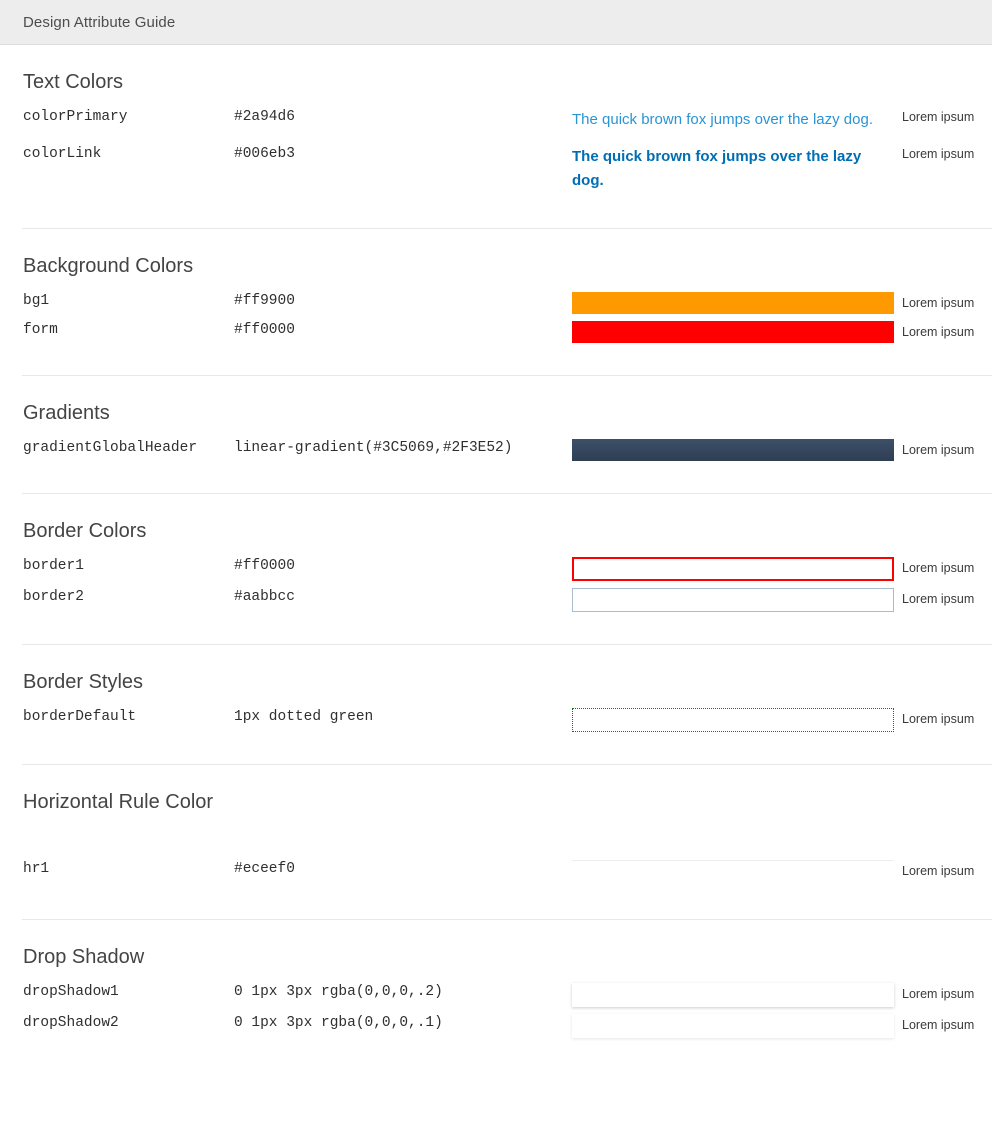 This screenshot has height=1148, width=992. Describe the element at coordinates (496, 874) in the screenshot. I see `attribute-row: hr1 #eceef0 Lorem ipsum` at that location.